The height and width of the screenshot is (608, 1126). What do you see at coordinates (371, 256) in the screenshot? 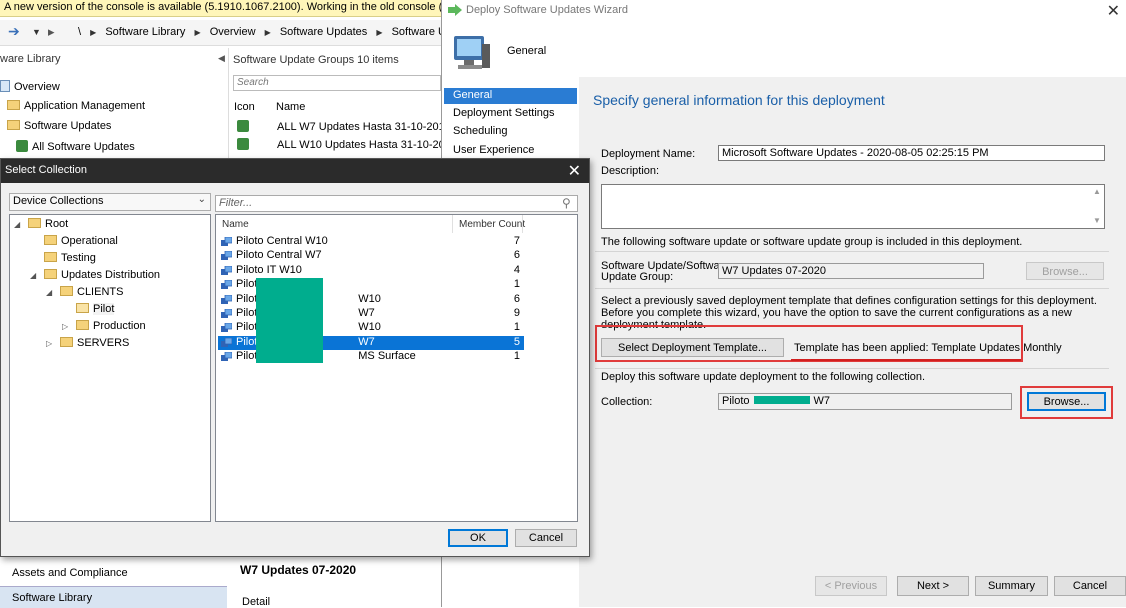
I see `collection-row: Piloto Central W7 6` at bounding box center [371, 256].